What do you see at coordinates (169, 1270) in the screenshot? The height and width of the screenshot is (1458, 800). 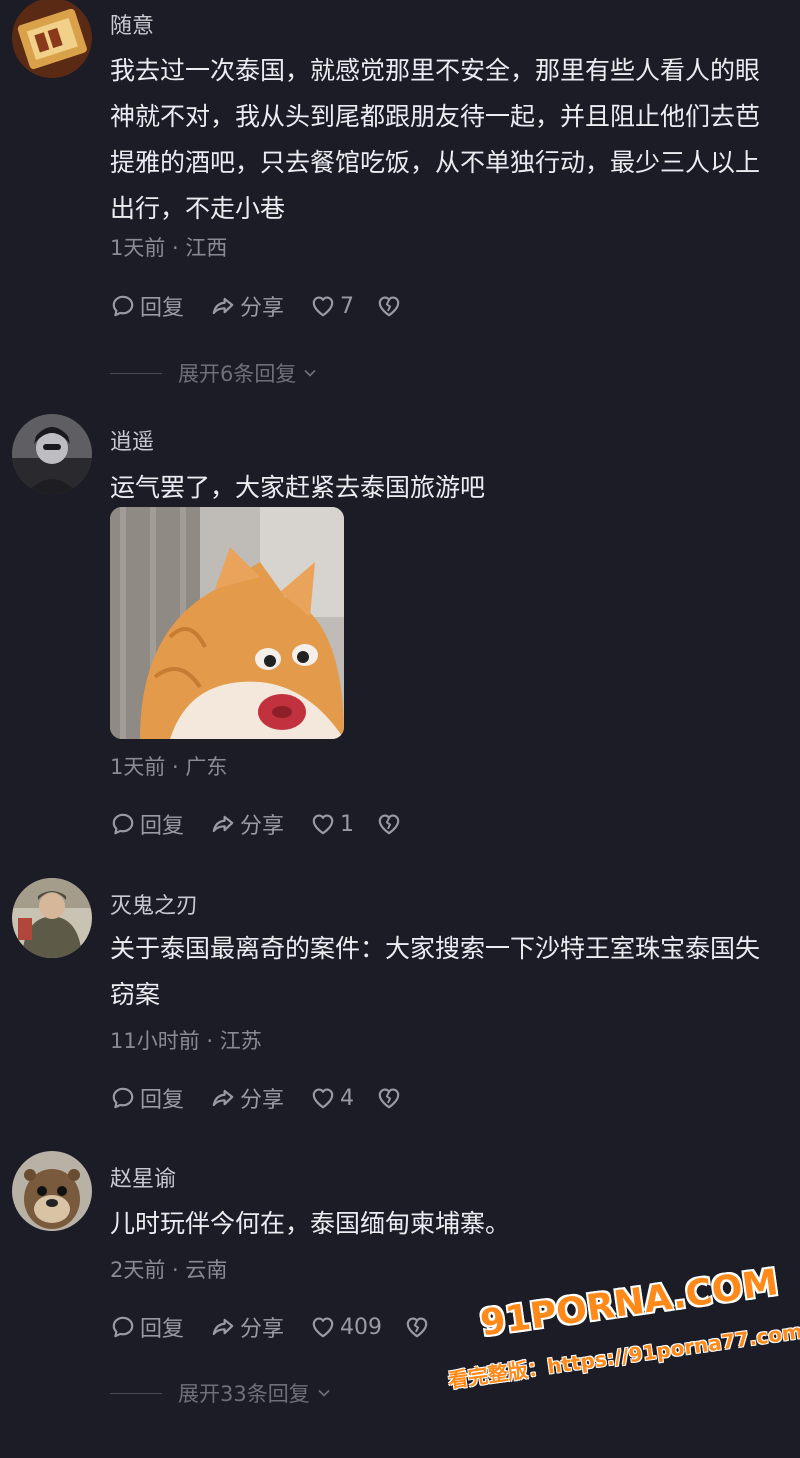 I see `comment-meta: 2天前 · 云南` at bounding box center [169, 1270].